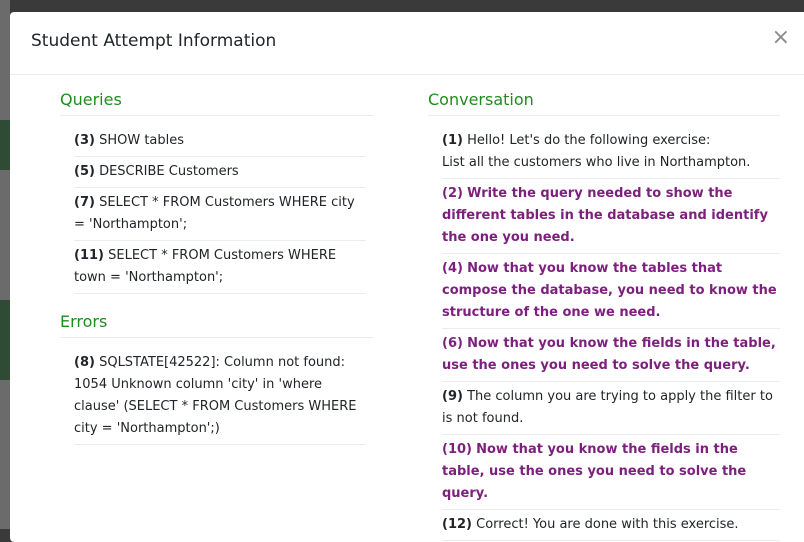 The image size is (804, 542). What do you see at coordinates (452, 193) in the screenshot?
I see `item-number: (2)` at bounding box center [452, 193].